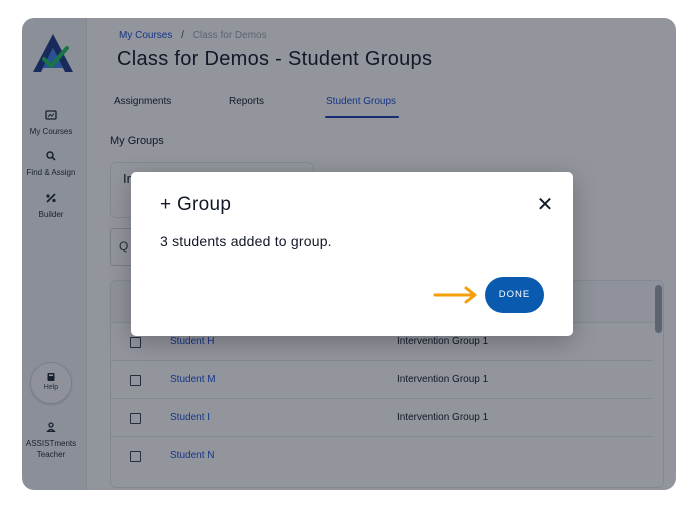  I want to click on dialog-title: + Group, so click(196, 204).